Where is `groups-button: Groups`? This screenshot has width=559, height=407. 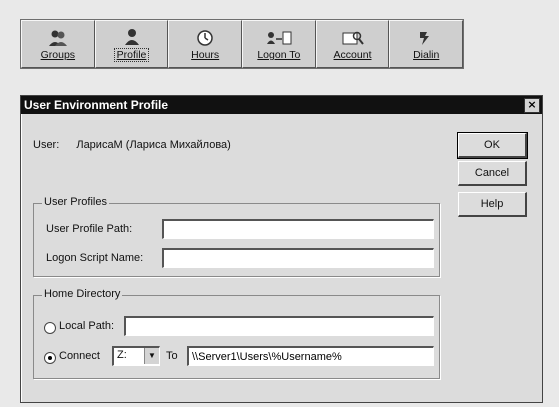
groups-button: Groups is located at coordinates (58, 44).